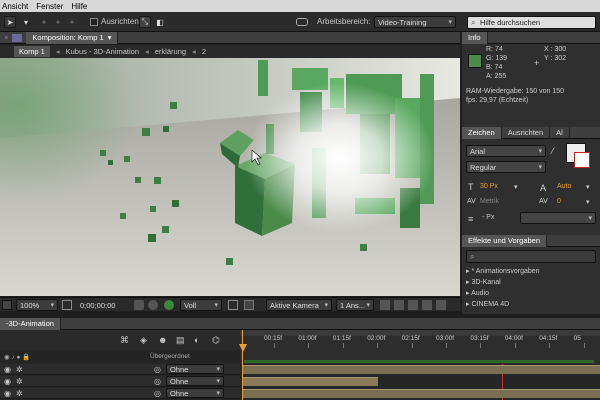  What do you see at coordinates (233, 305) in the screenshot?
I see `region-of-interest-icon` at bounding box center [233, 305].